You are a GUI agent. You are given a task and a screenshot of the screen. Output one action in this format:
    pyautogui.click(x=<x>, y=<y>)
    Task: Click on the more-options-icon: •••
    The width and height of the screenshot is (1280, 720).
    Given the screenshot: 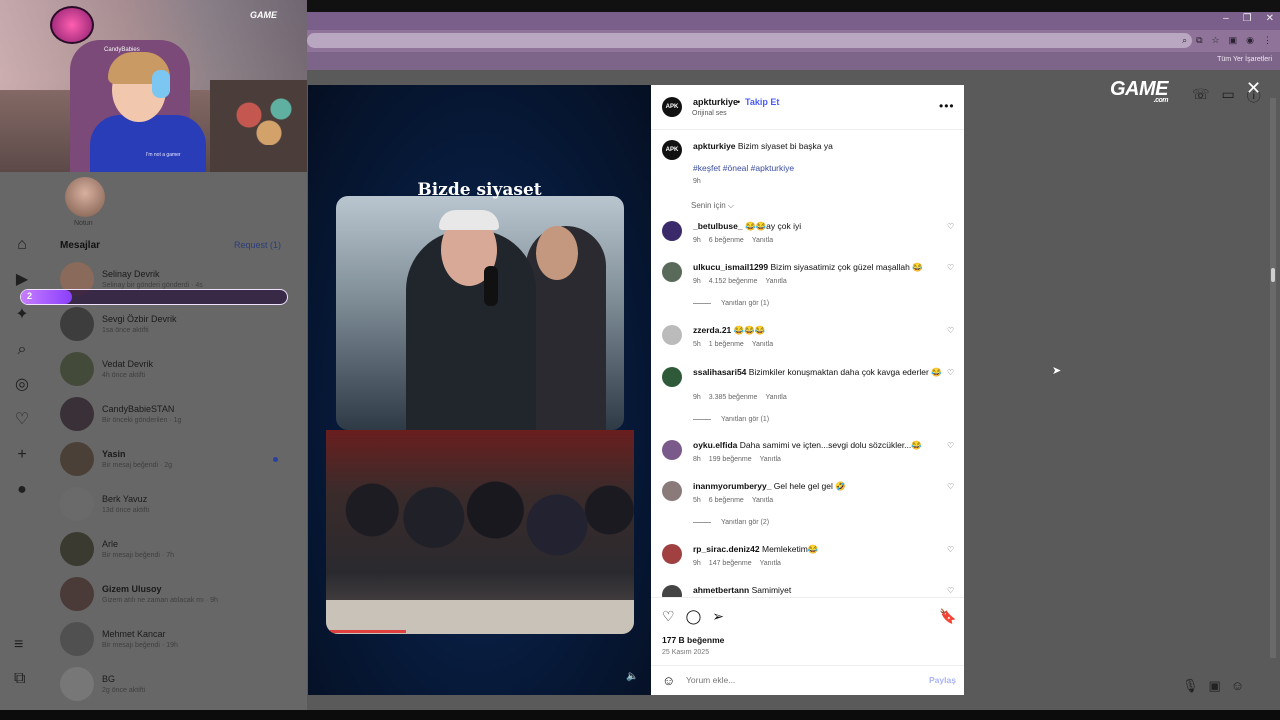 What is the action you would take?
    pyautogui.click(x=947, y=106)
    